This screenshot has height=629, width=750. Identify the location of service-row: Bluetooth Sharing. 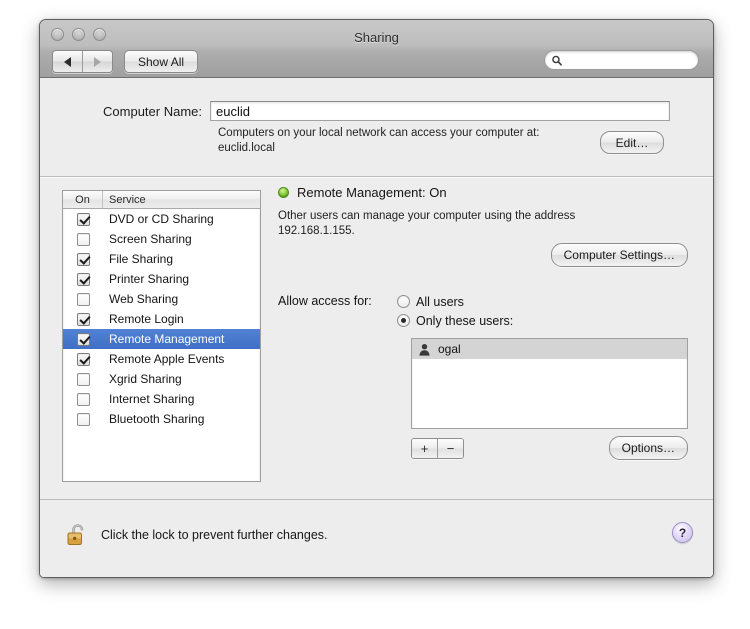
(161, 419).